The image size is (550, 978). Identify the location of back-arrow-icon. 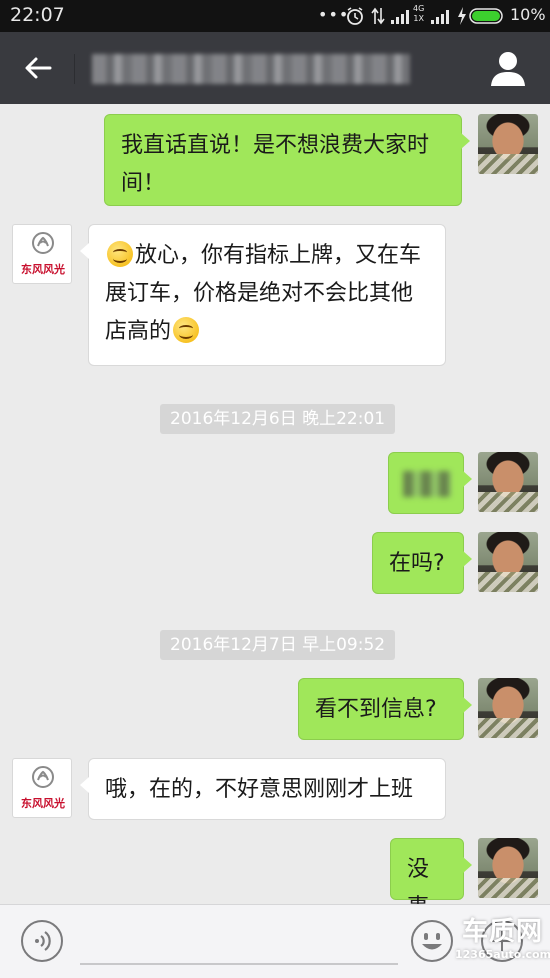
(38, 68).